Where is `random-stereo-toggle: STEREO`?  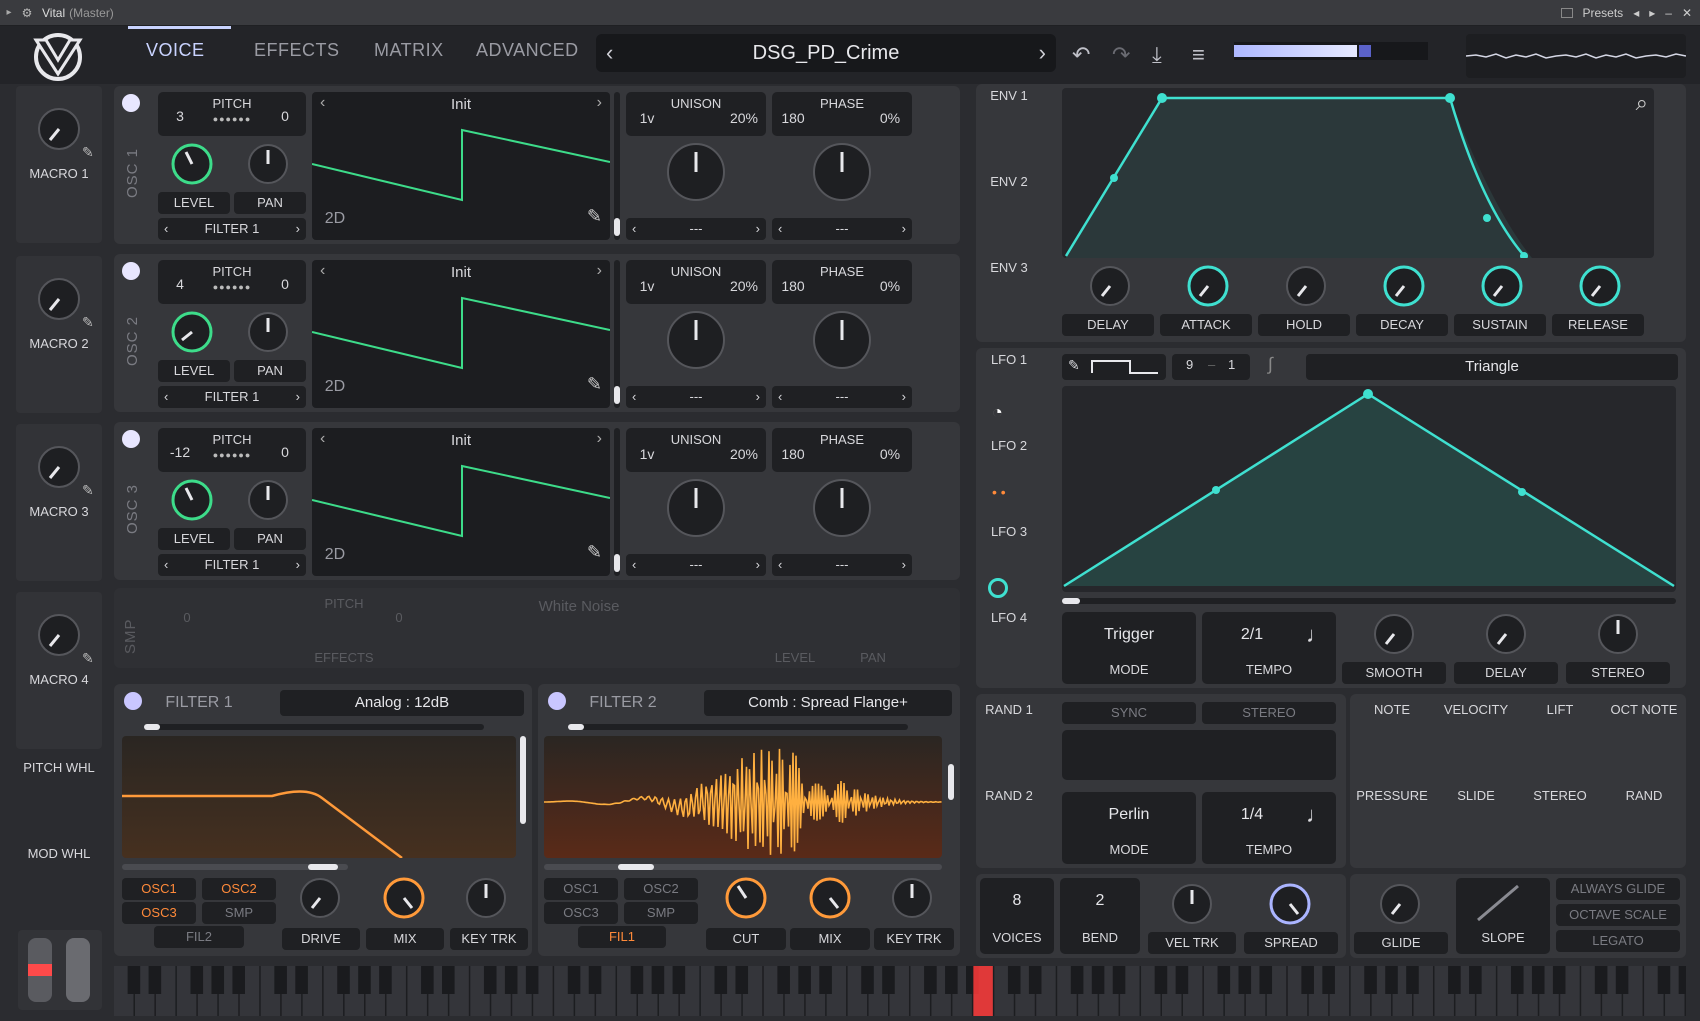 random-stereo-toggle: STEREO is located at coordinates (1269, 713).